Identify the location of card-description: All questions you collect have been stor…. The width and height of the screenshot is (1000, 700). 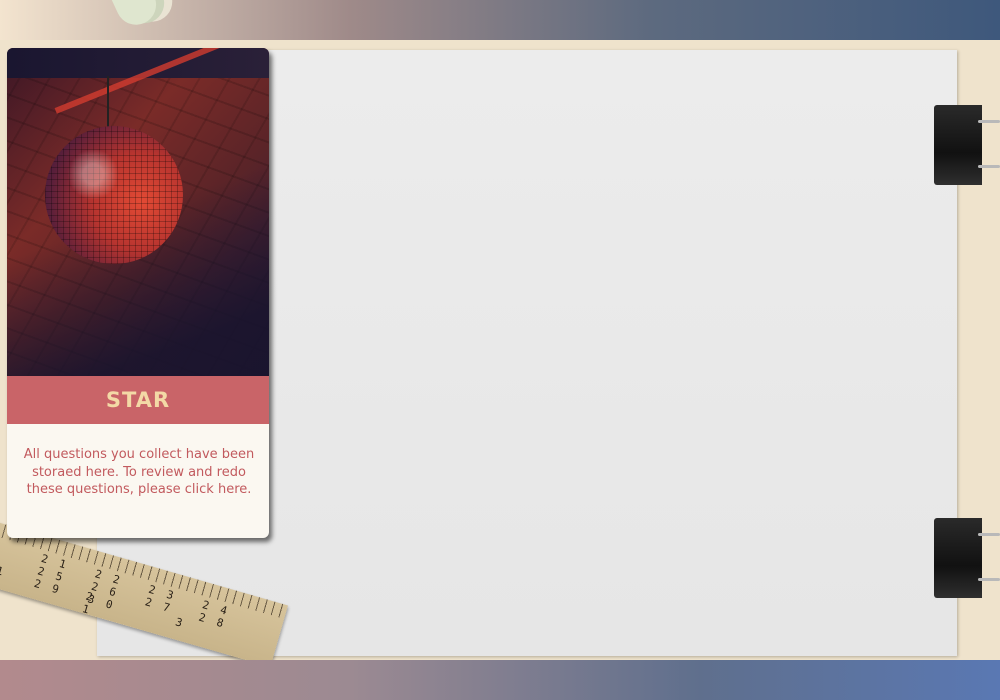
(139, 472).